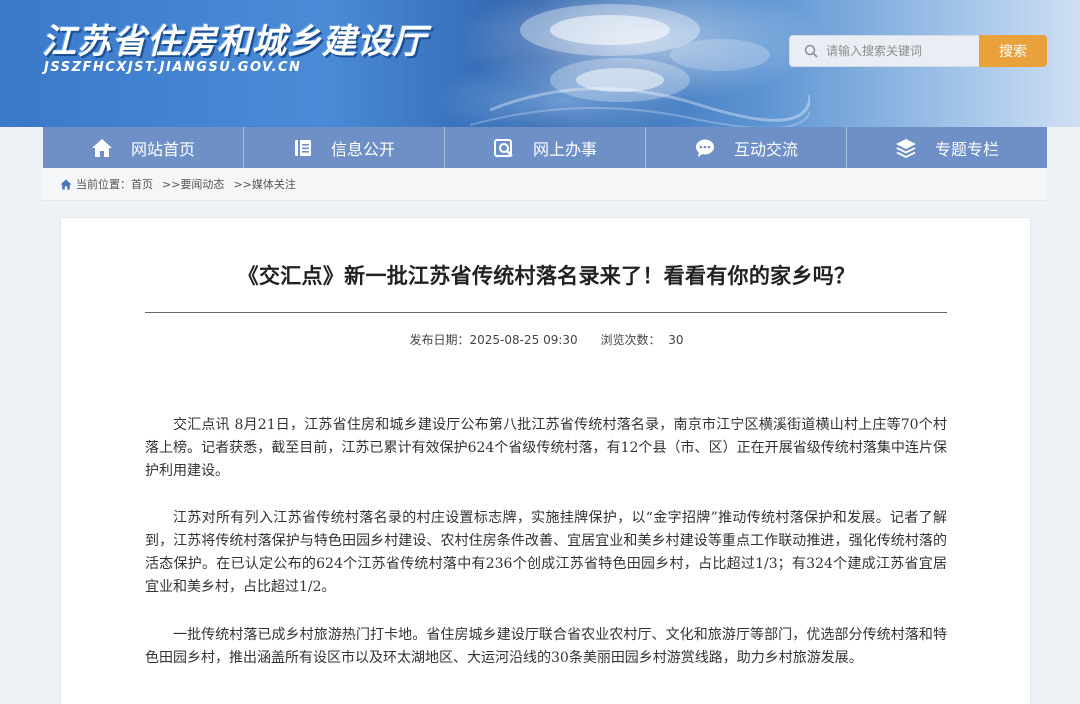  I want to click on breadcrumb-news-link: >>要闻动态, so click(193, 184).